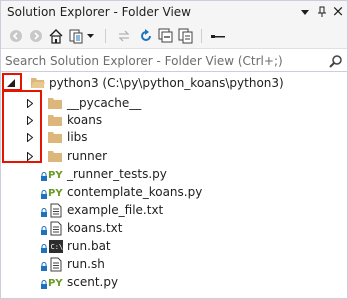 The height and width of the screenshot is (299, 348). Describe the element at coordinates (89, 246) in the screenshot. I see `file-label: run.bat` at that location.